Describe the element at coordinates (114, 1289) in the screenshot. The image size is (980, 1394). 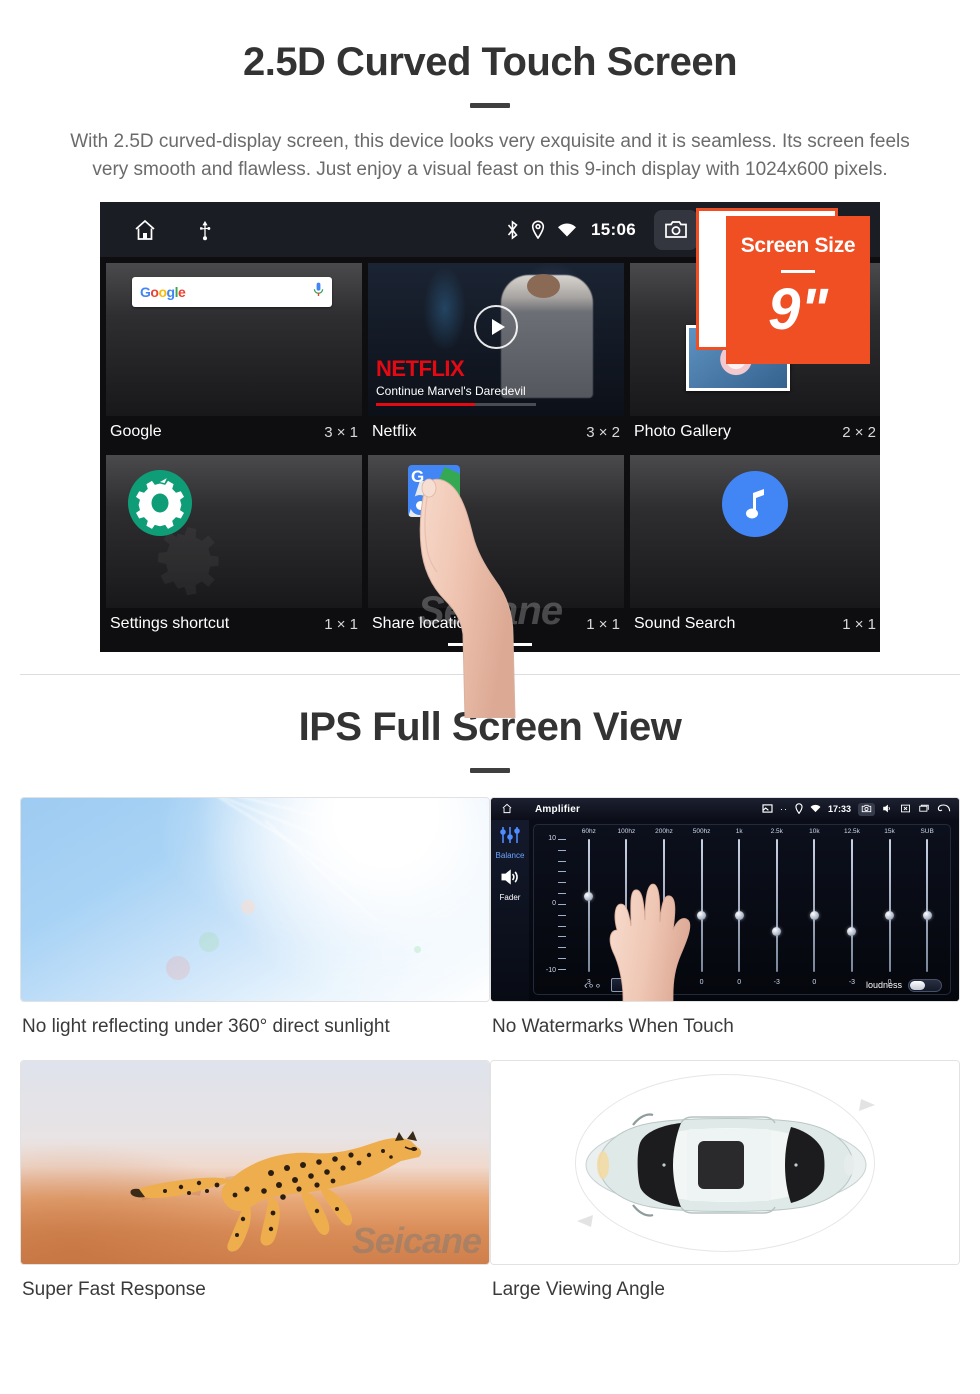
I see `card-caption: Super Fast Response` at that location.